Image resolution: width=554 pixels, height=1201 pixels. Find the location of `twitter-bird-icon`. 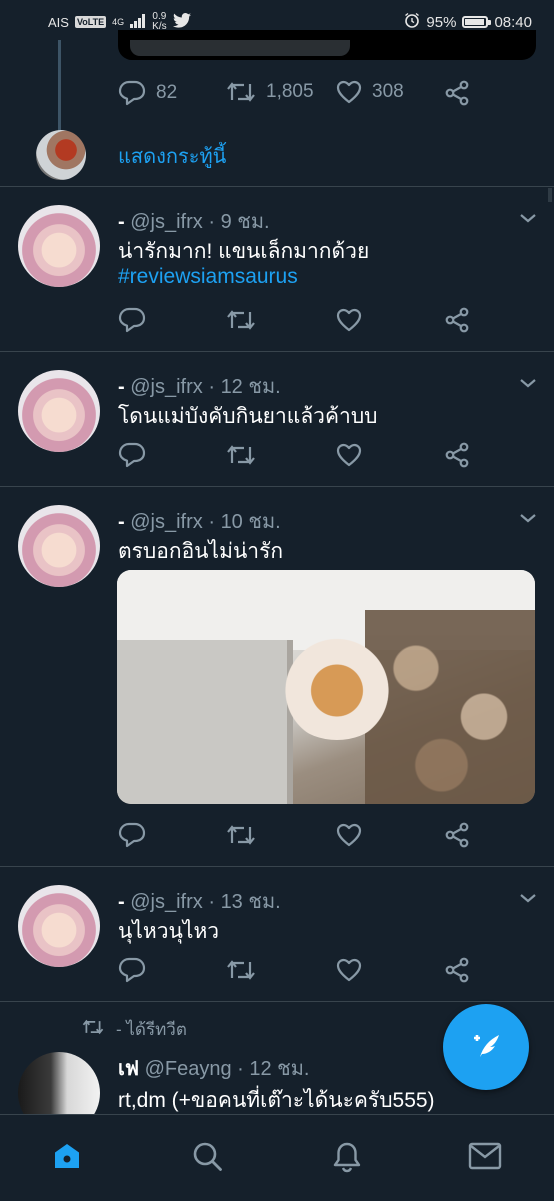

twitter-bird-icon is located at coordinates (181, 22).